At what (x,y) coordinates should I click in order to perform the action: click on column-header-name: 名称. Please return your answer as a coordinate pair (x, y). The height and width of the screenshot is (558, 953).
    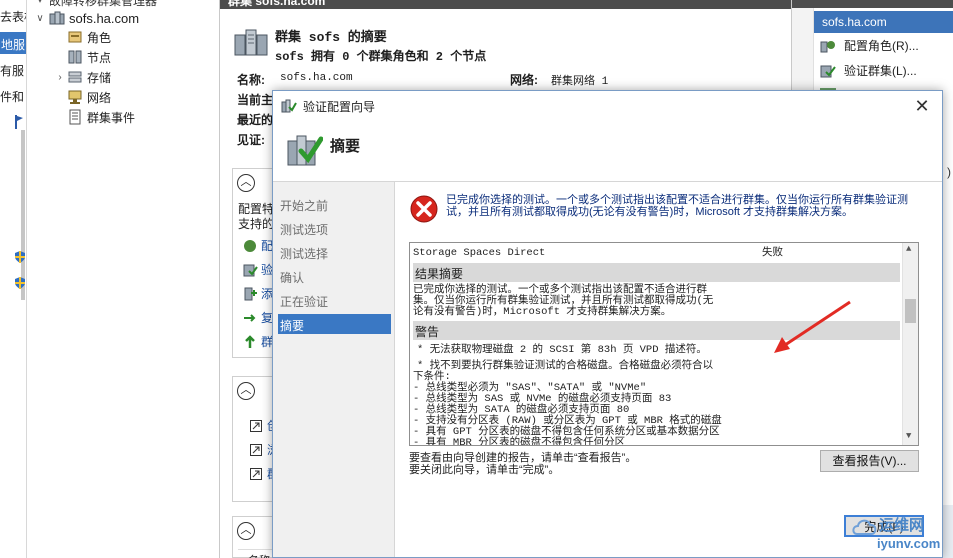
    Looking at the image, I should click on (259, 555).